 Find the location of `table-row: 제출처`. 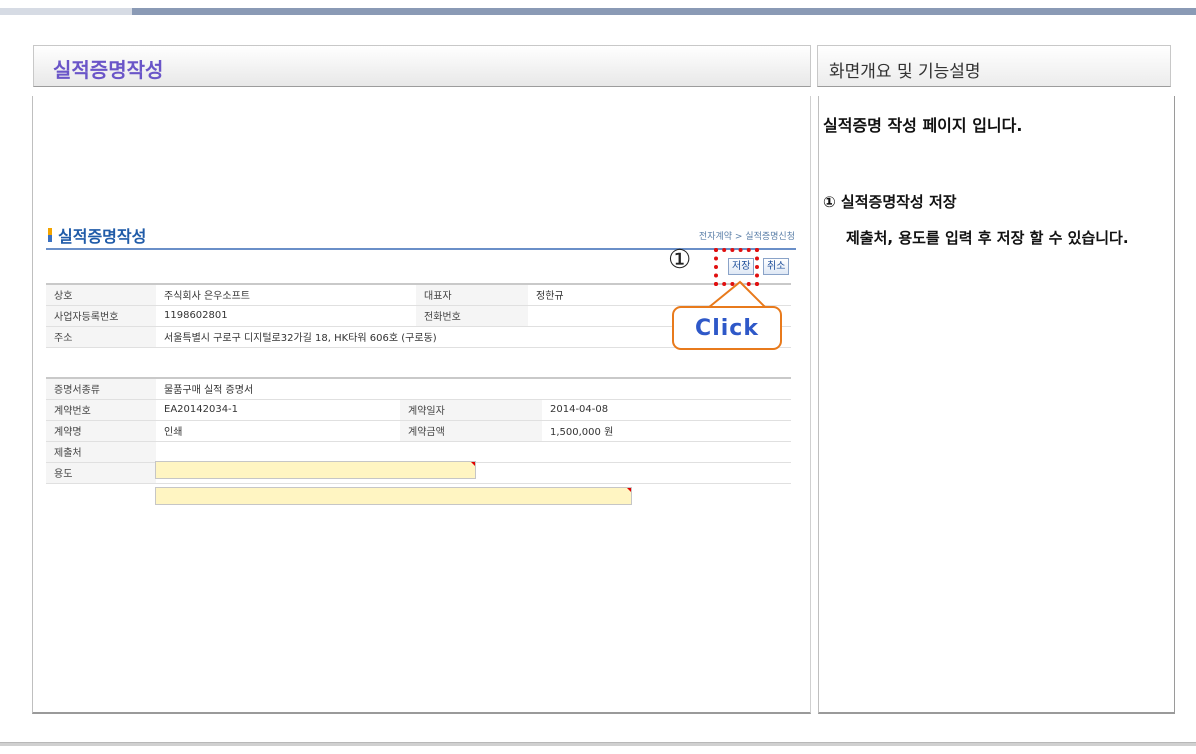

table-row: 제출처 is located at coordinates (418, 452).